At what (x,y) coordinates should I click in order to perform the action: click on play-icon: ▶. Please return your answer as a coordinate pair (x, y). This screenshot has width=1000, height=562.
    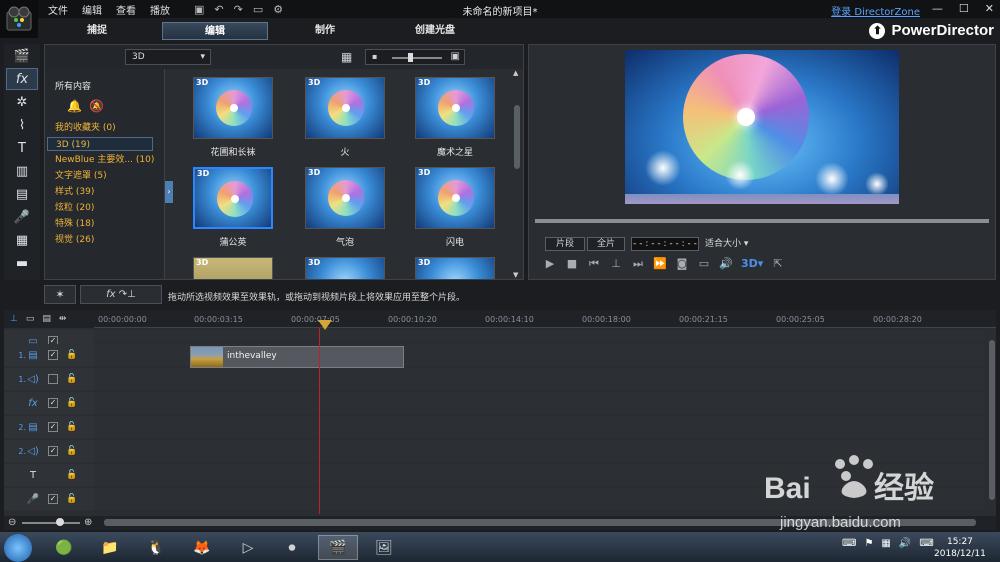
    Looking at the image, I should click on (550, 264).